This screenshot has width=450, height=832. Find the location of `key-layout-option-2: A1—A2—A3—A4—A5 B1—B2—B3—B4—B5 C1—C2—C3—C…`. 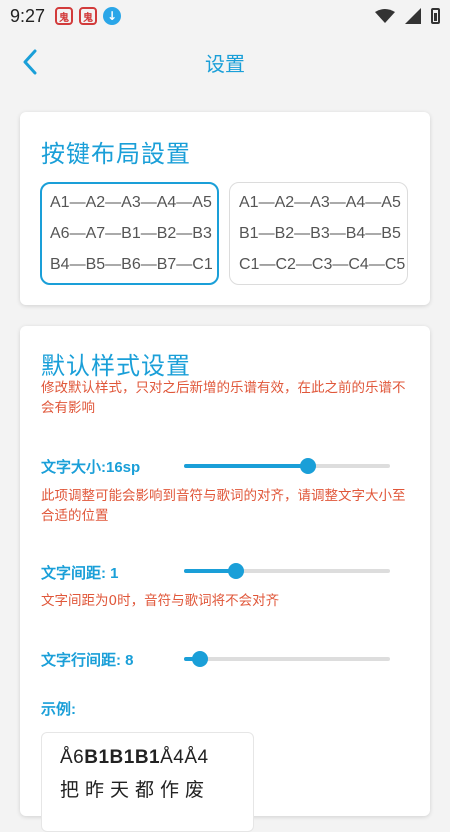

key-layout-option-2: A1—A2—A3—A4—A5 B1—B2—B3—B4—B5 C1—C2—C3—C… is located at coordinates (318, 233).